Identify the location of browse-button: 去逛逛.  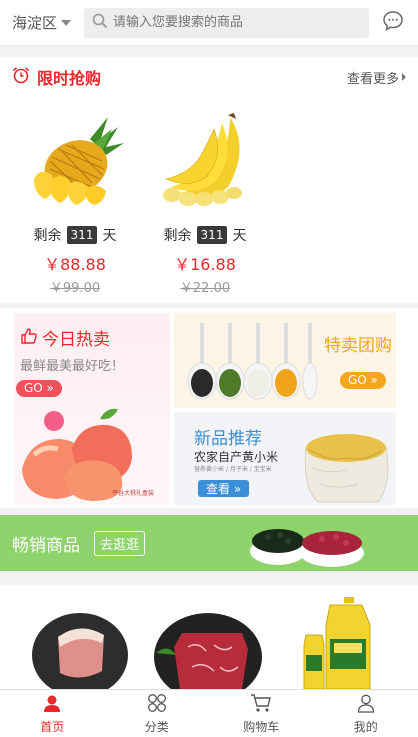
(120, 543).